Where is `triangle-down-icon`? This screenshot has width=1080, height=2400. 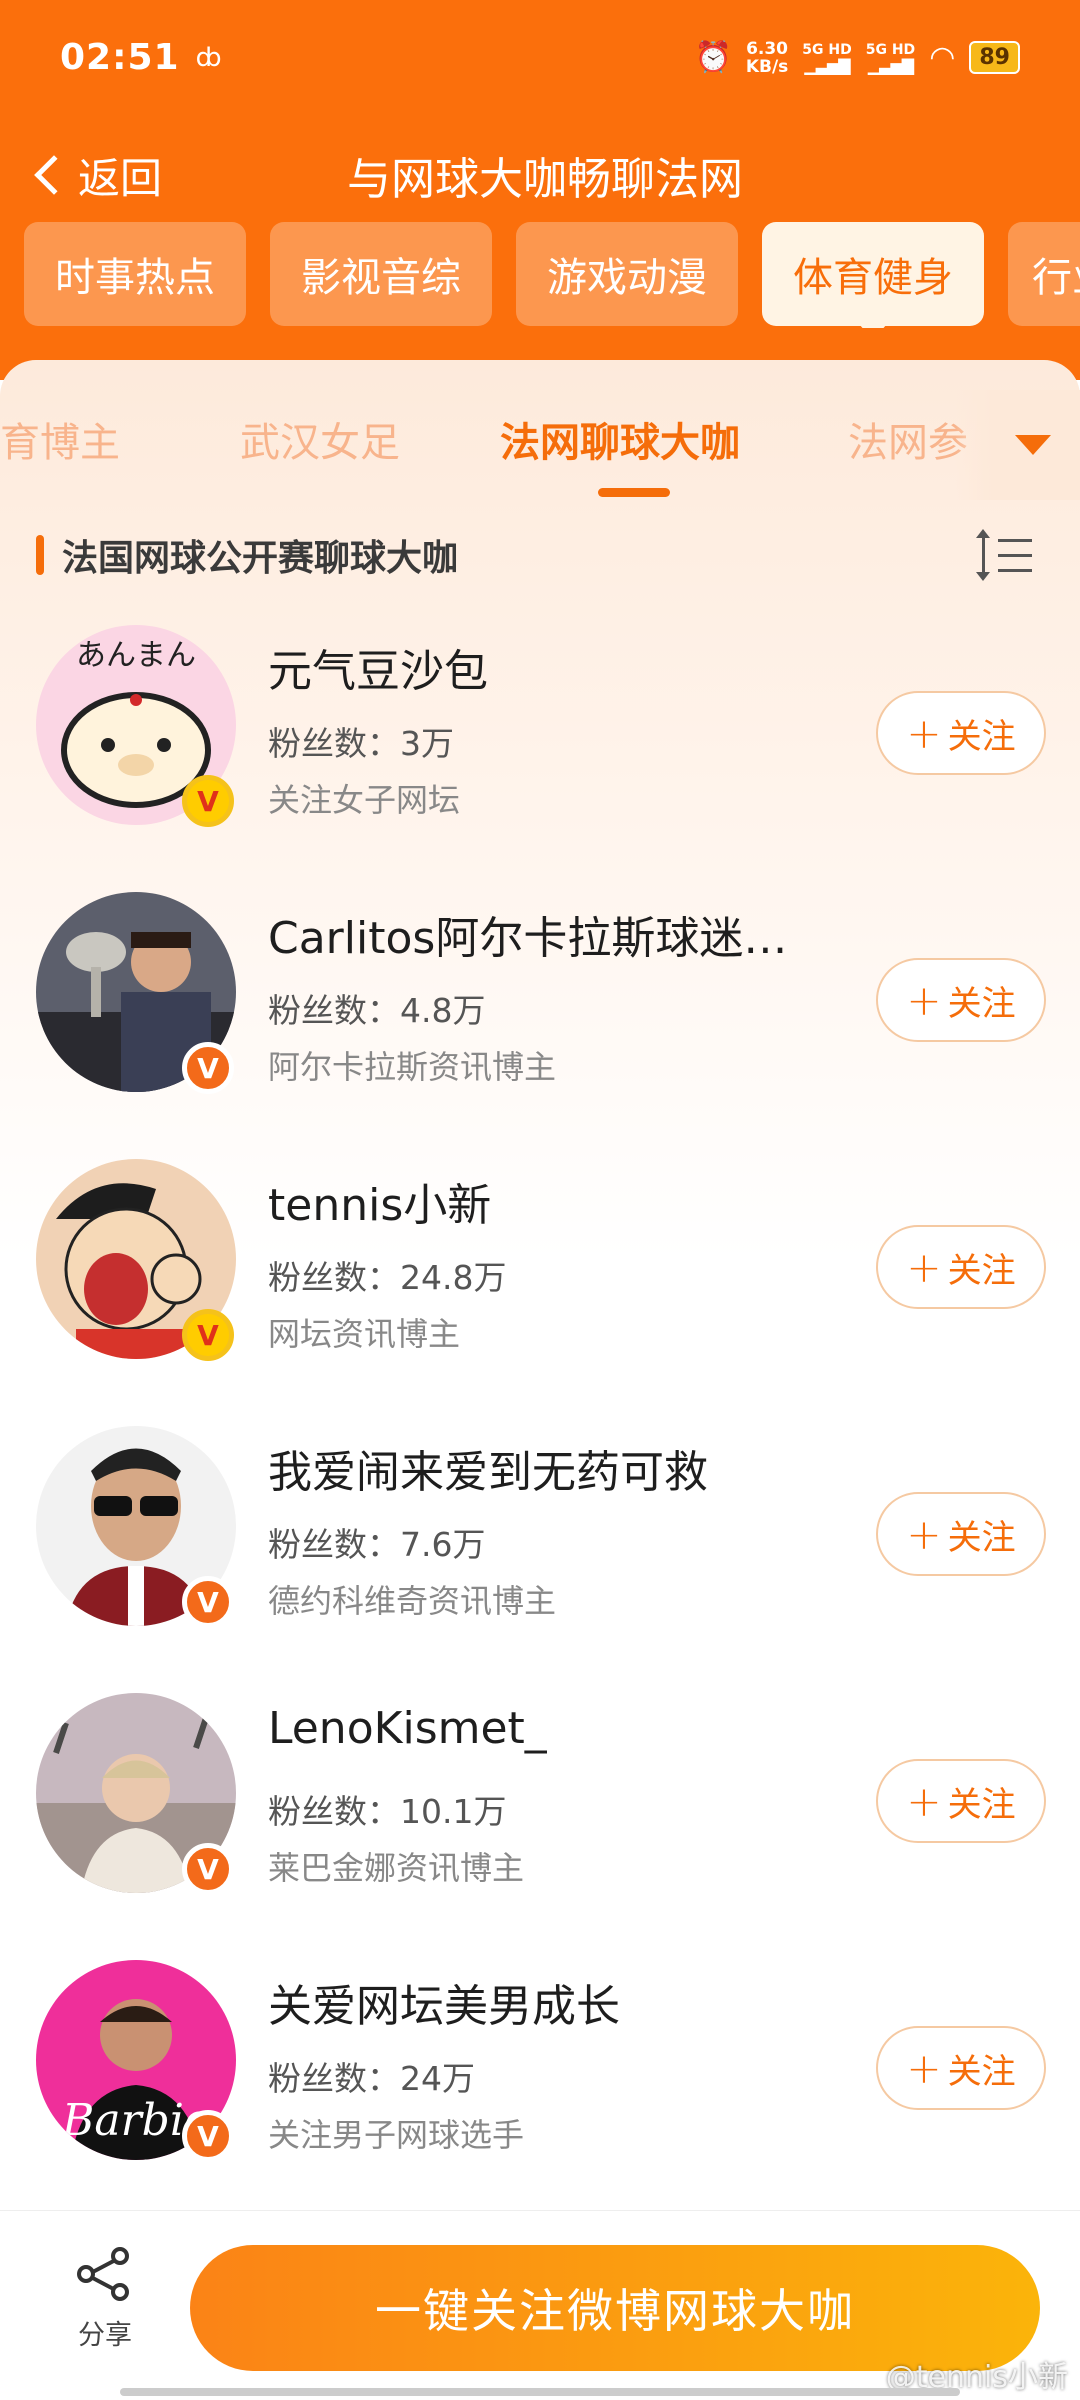 triangle-down-icon is located at coordinates (1032, 445).